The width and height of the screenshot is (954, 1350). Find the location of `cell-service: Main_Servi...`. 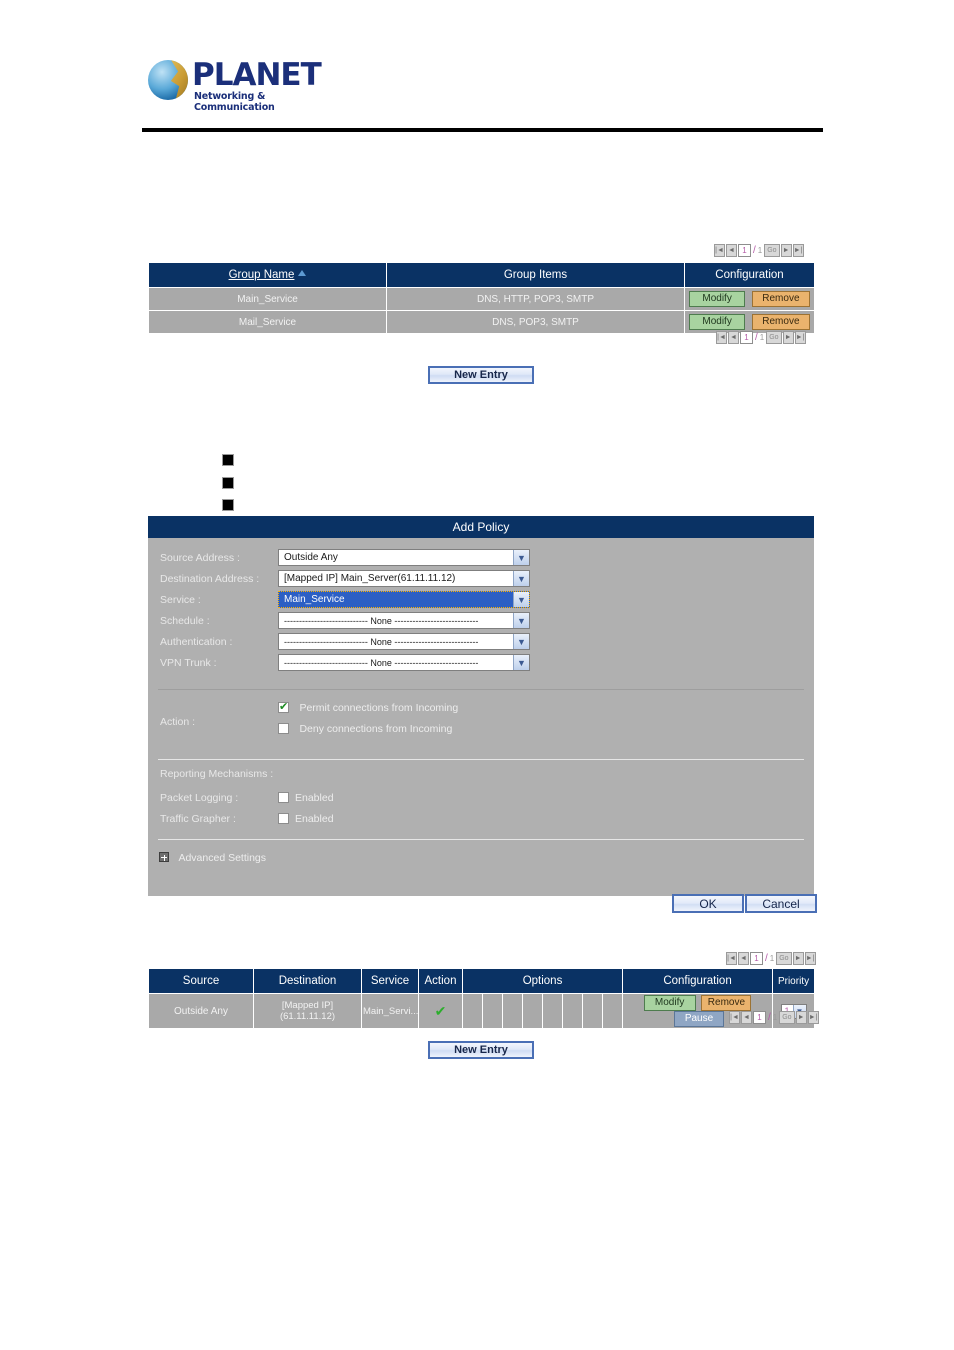

cell-service: Main_Servi... is located at coordinates (390, 1011).